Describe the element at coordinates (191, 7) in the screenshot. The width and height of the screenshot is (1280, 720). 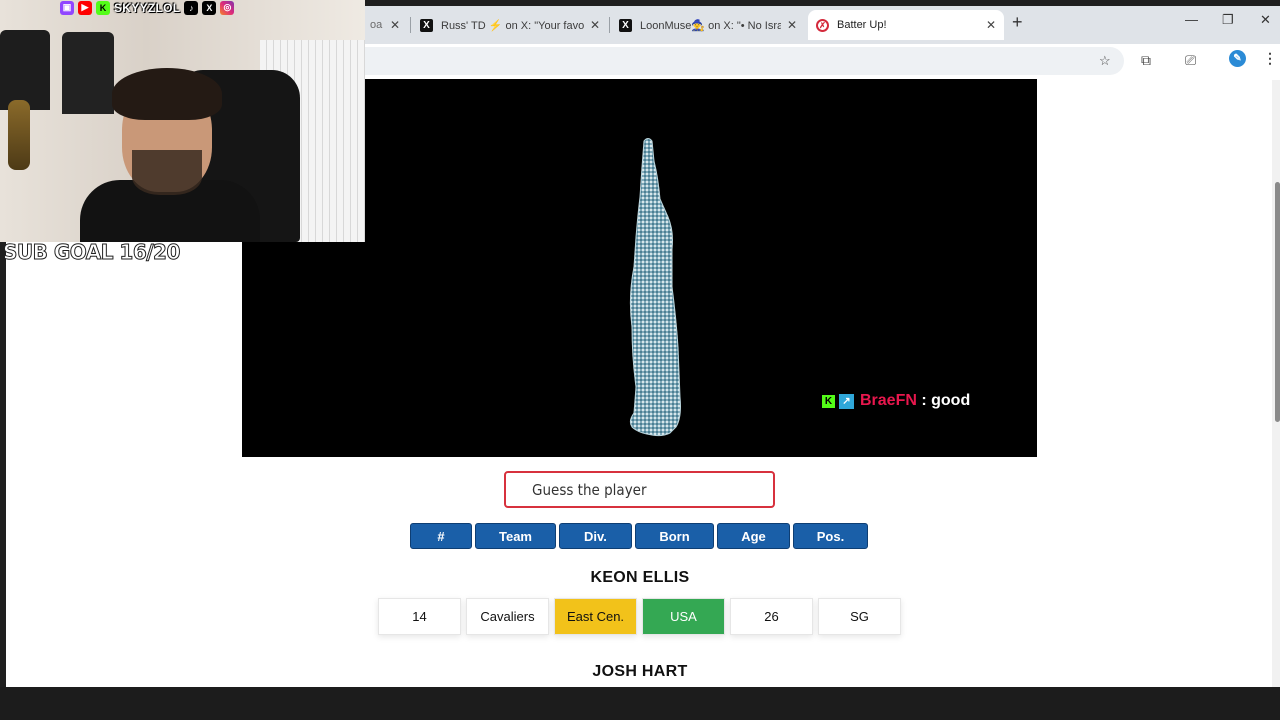
I see `tiktok-icon: ♪` at that location.